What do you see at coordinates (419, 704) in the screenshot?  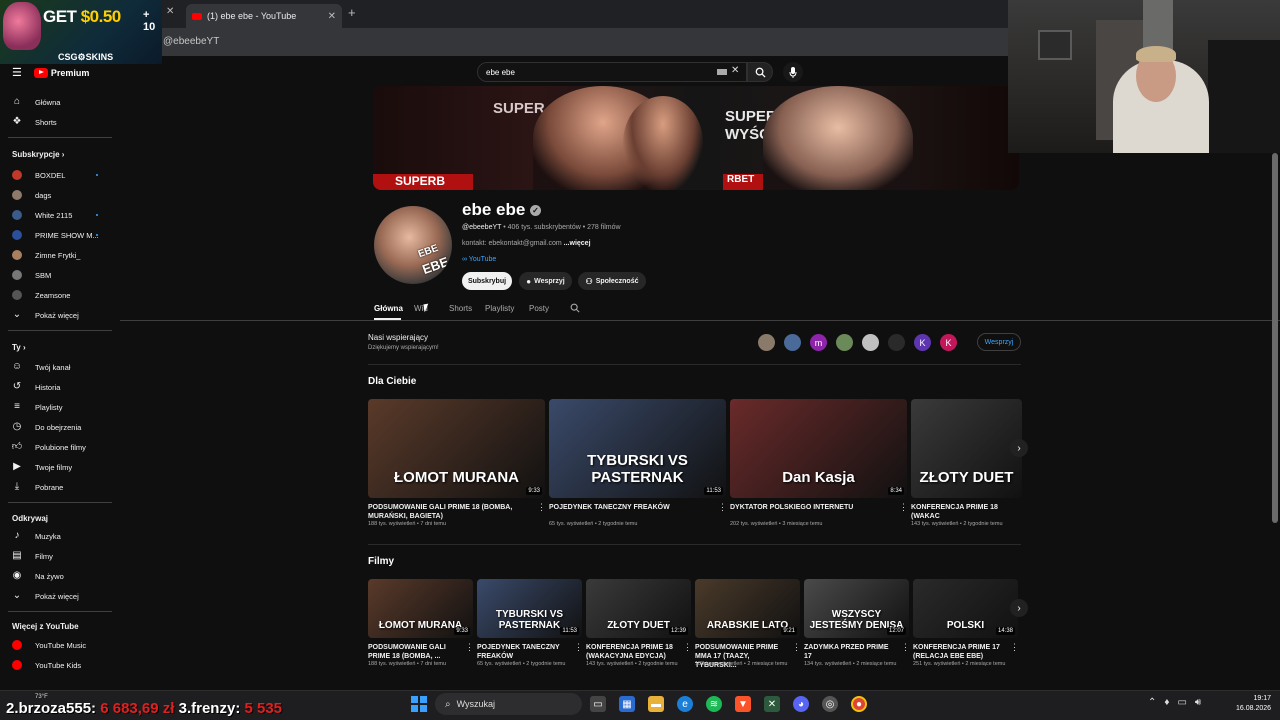 I see `windows-start-icon` at bounding box center [419, 704].